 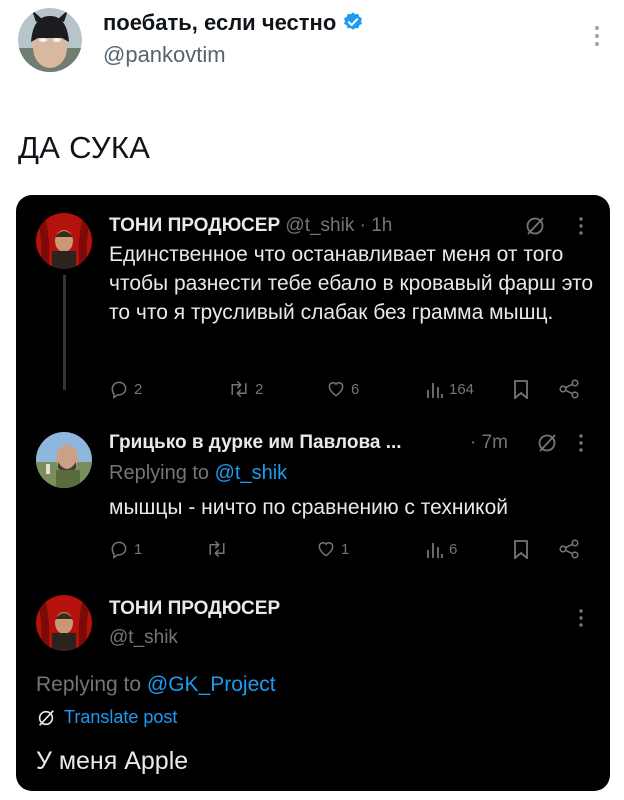 I want to click on like-button: 1, so click(x=332, y=549).